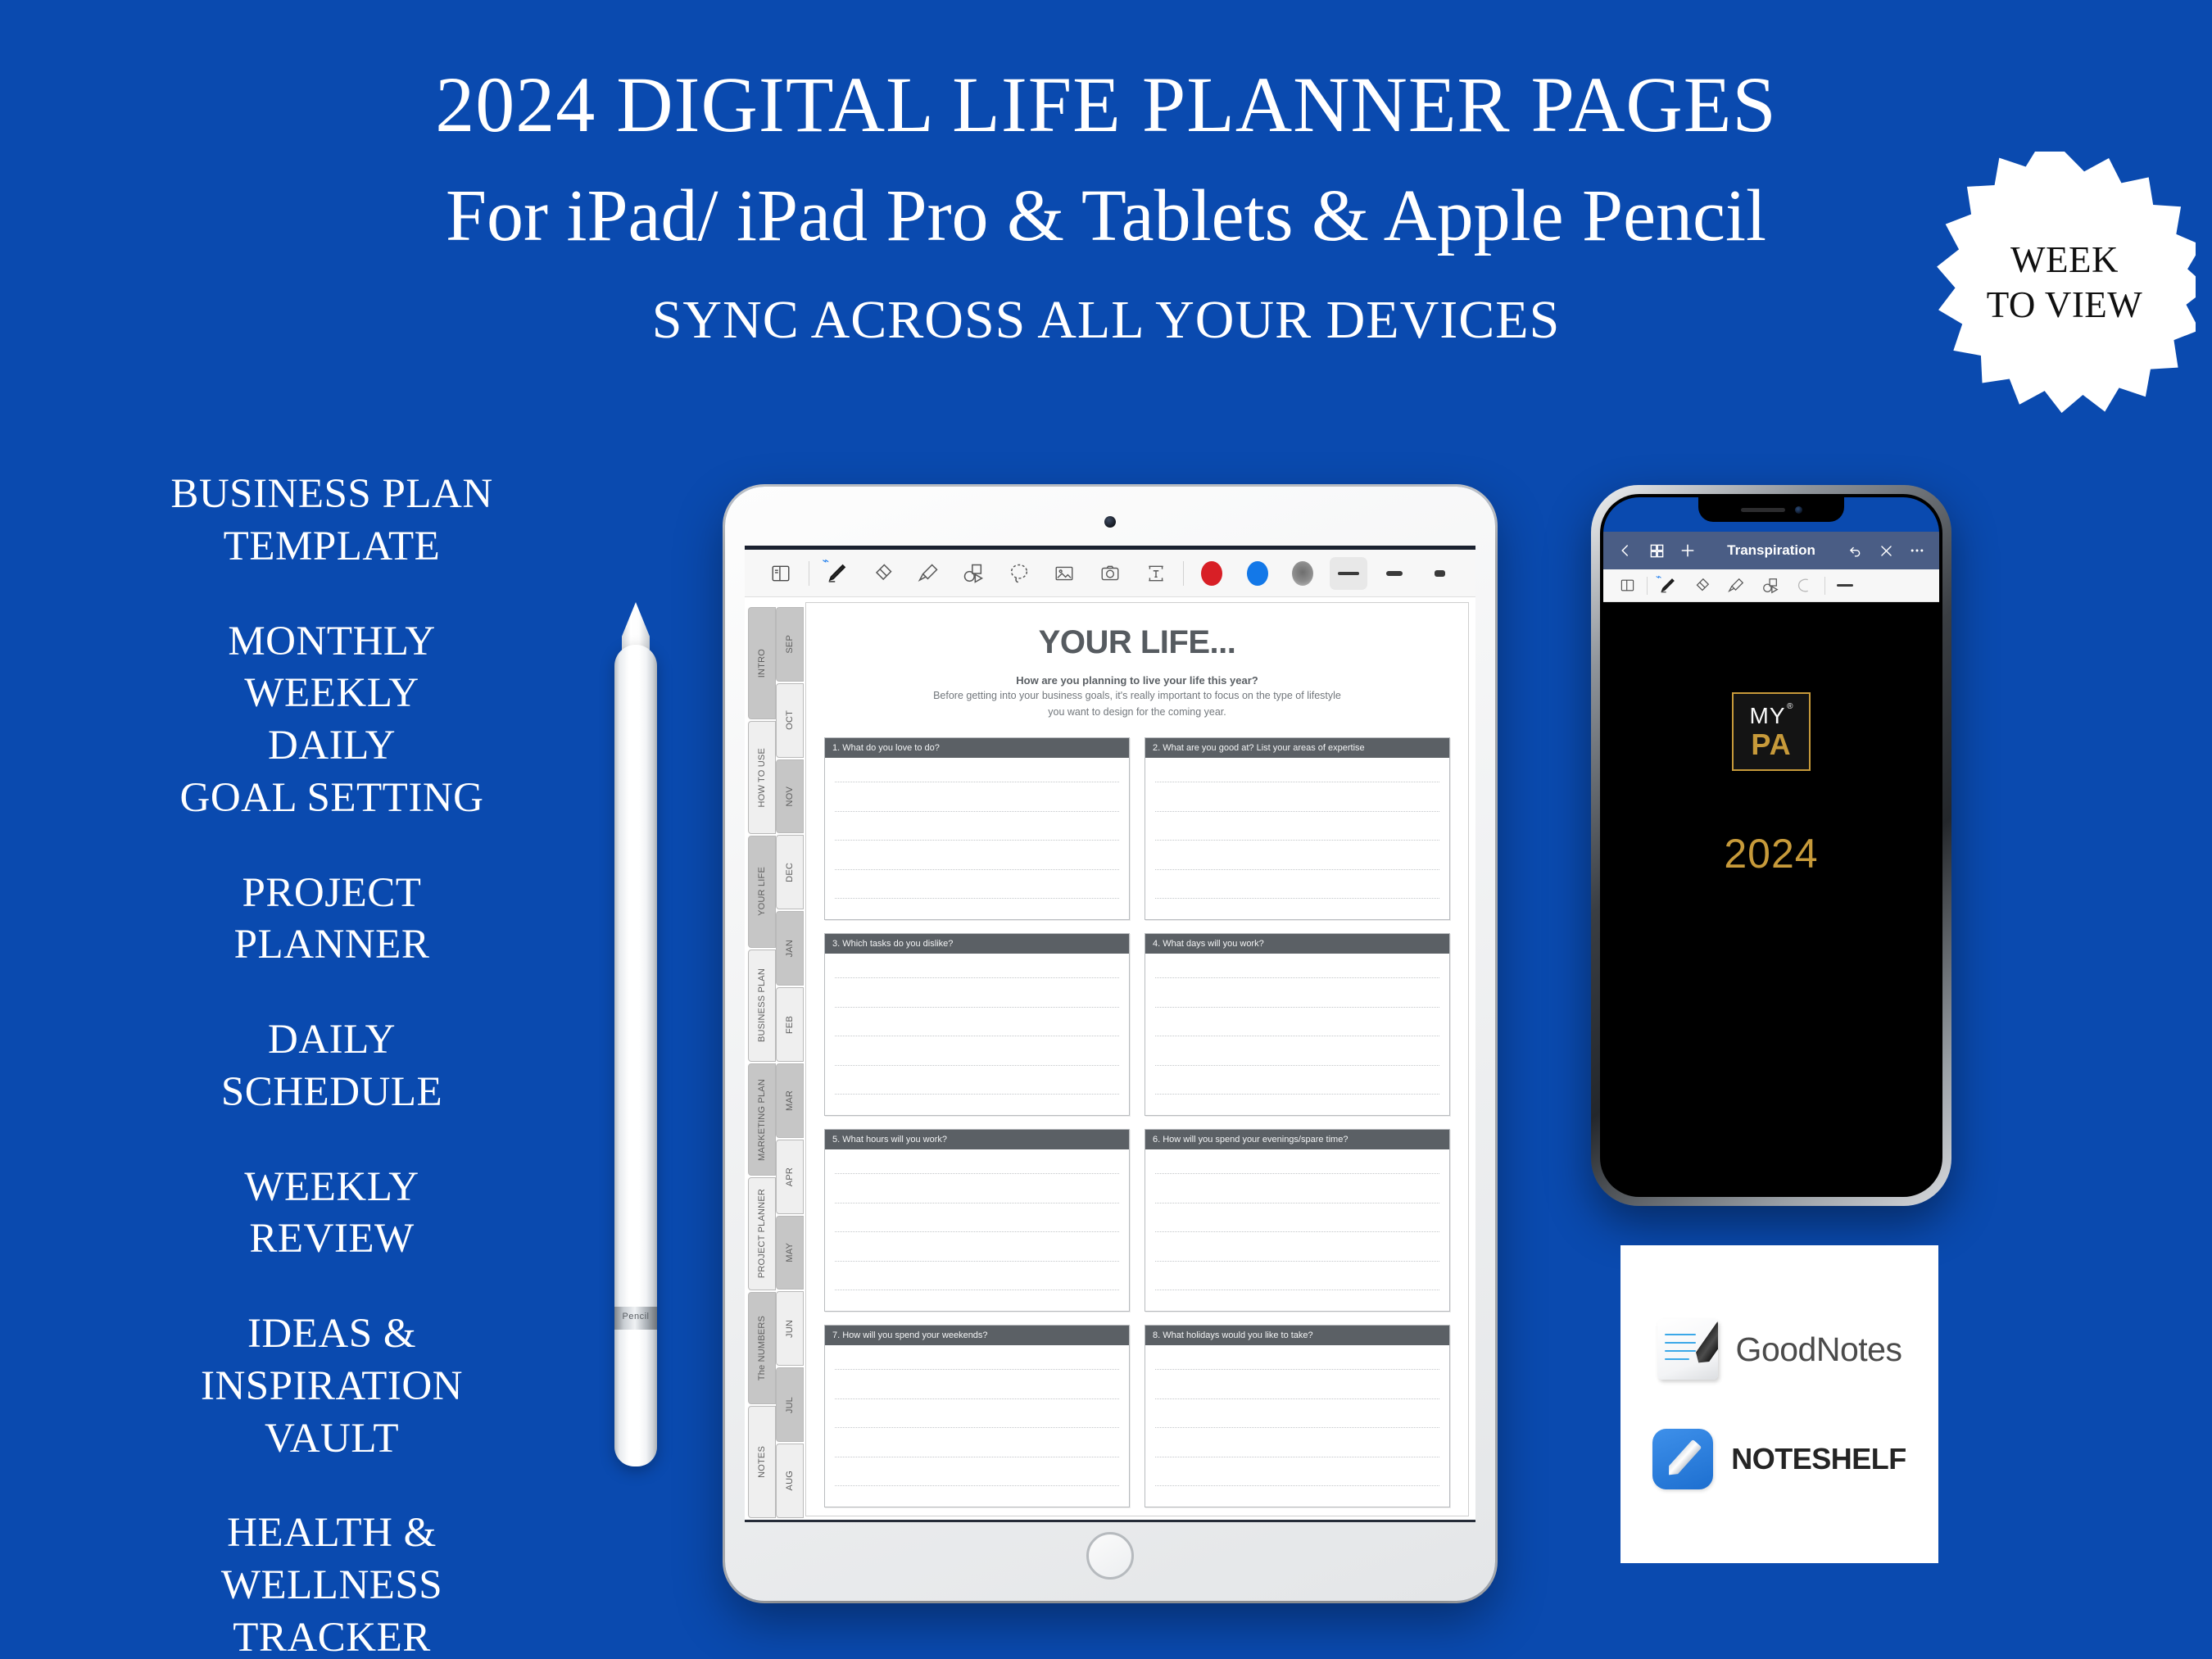 This screenshot has height=1659, width=2212. Describe the element at coordinates (331, 1066) in the screenshot. I see `feature-group: DAILY SCHEDULE` at that location.